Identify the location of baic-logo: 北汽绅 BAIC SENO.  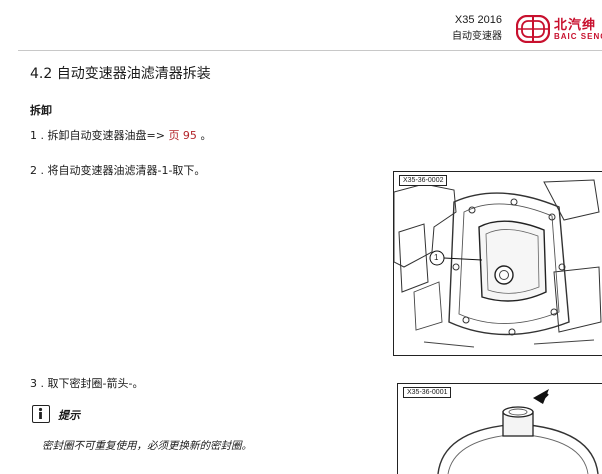
(559, 29).